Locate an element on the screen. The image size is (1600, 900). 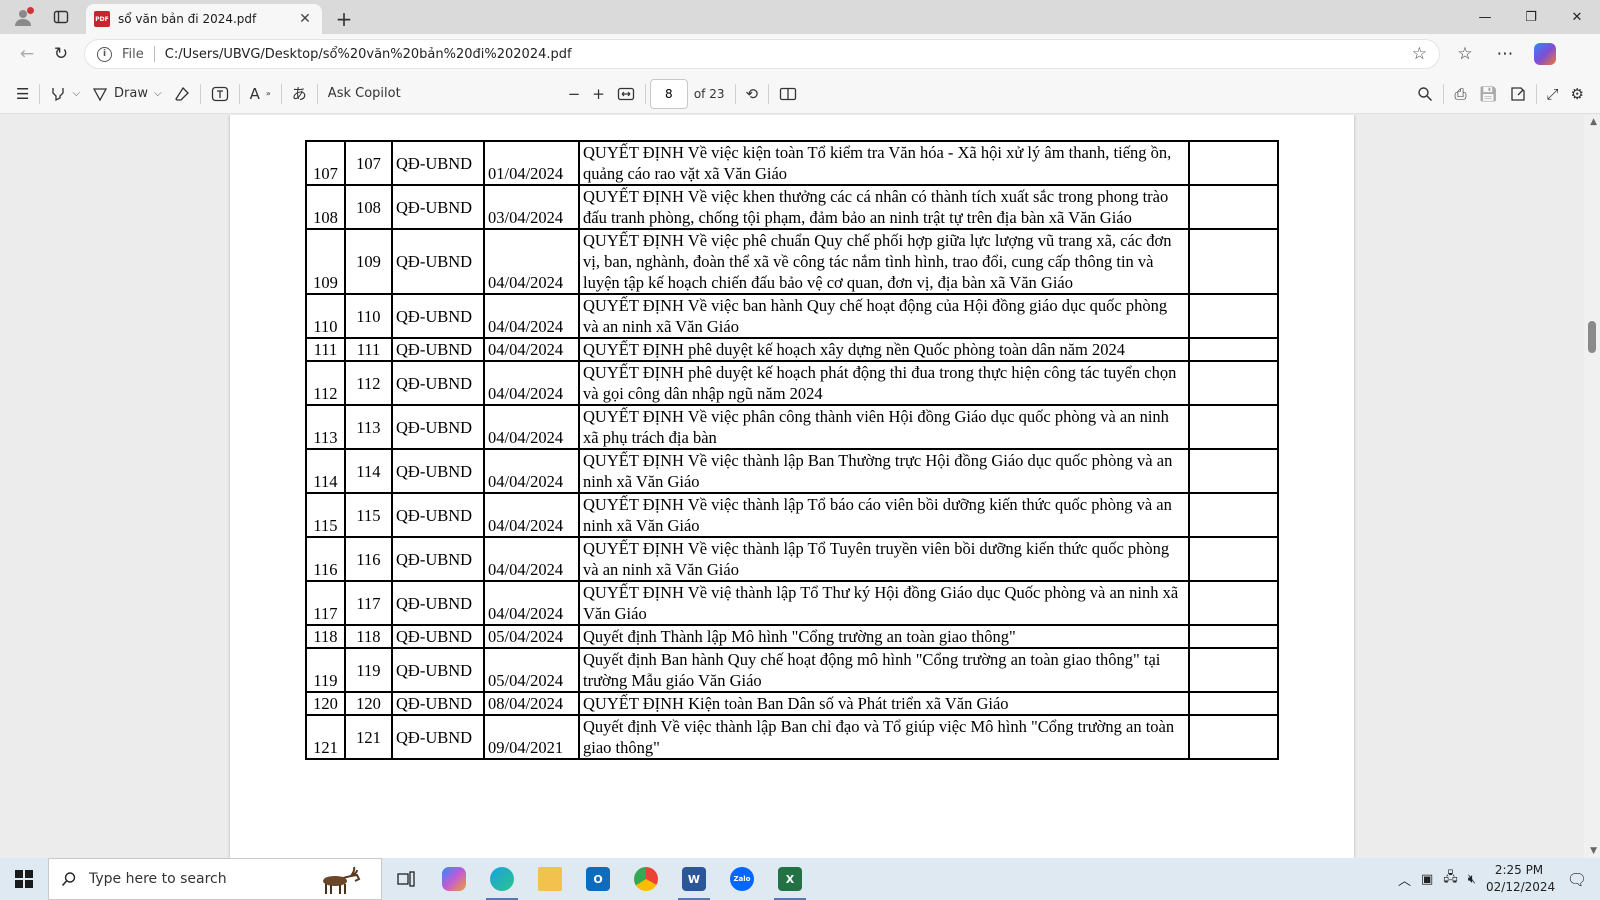
tab-actions-icon is located at coordinates (61, 17).